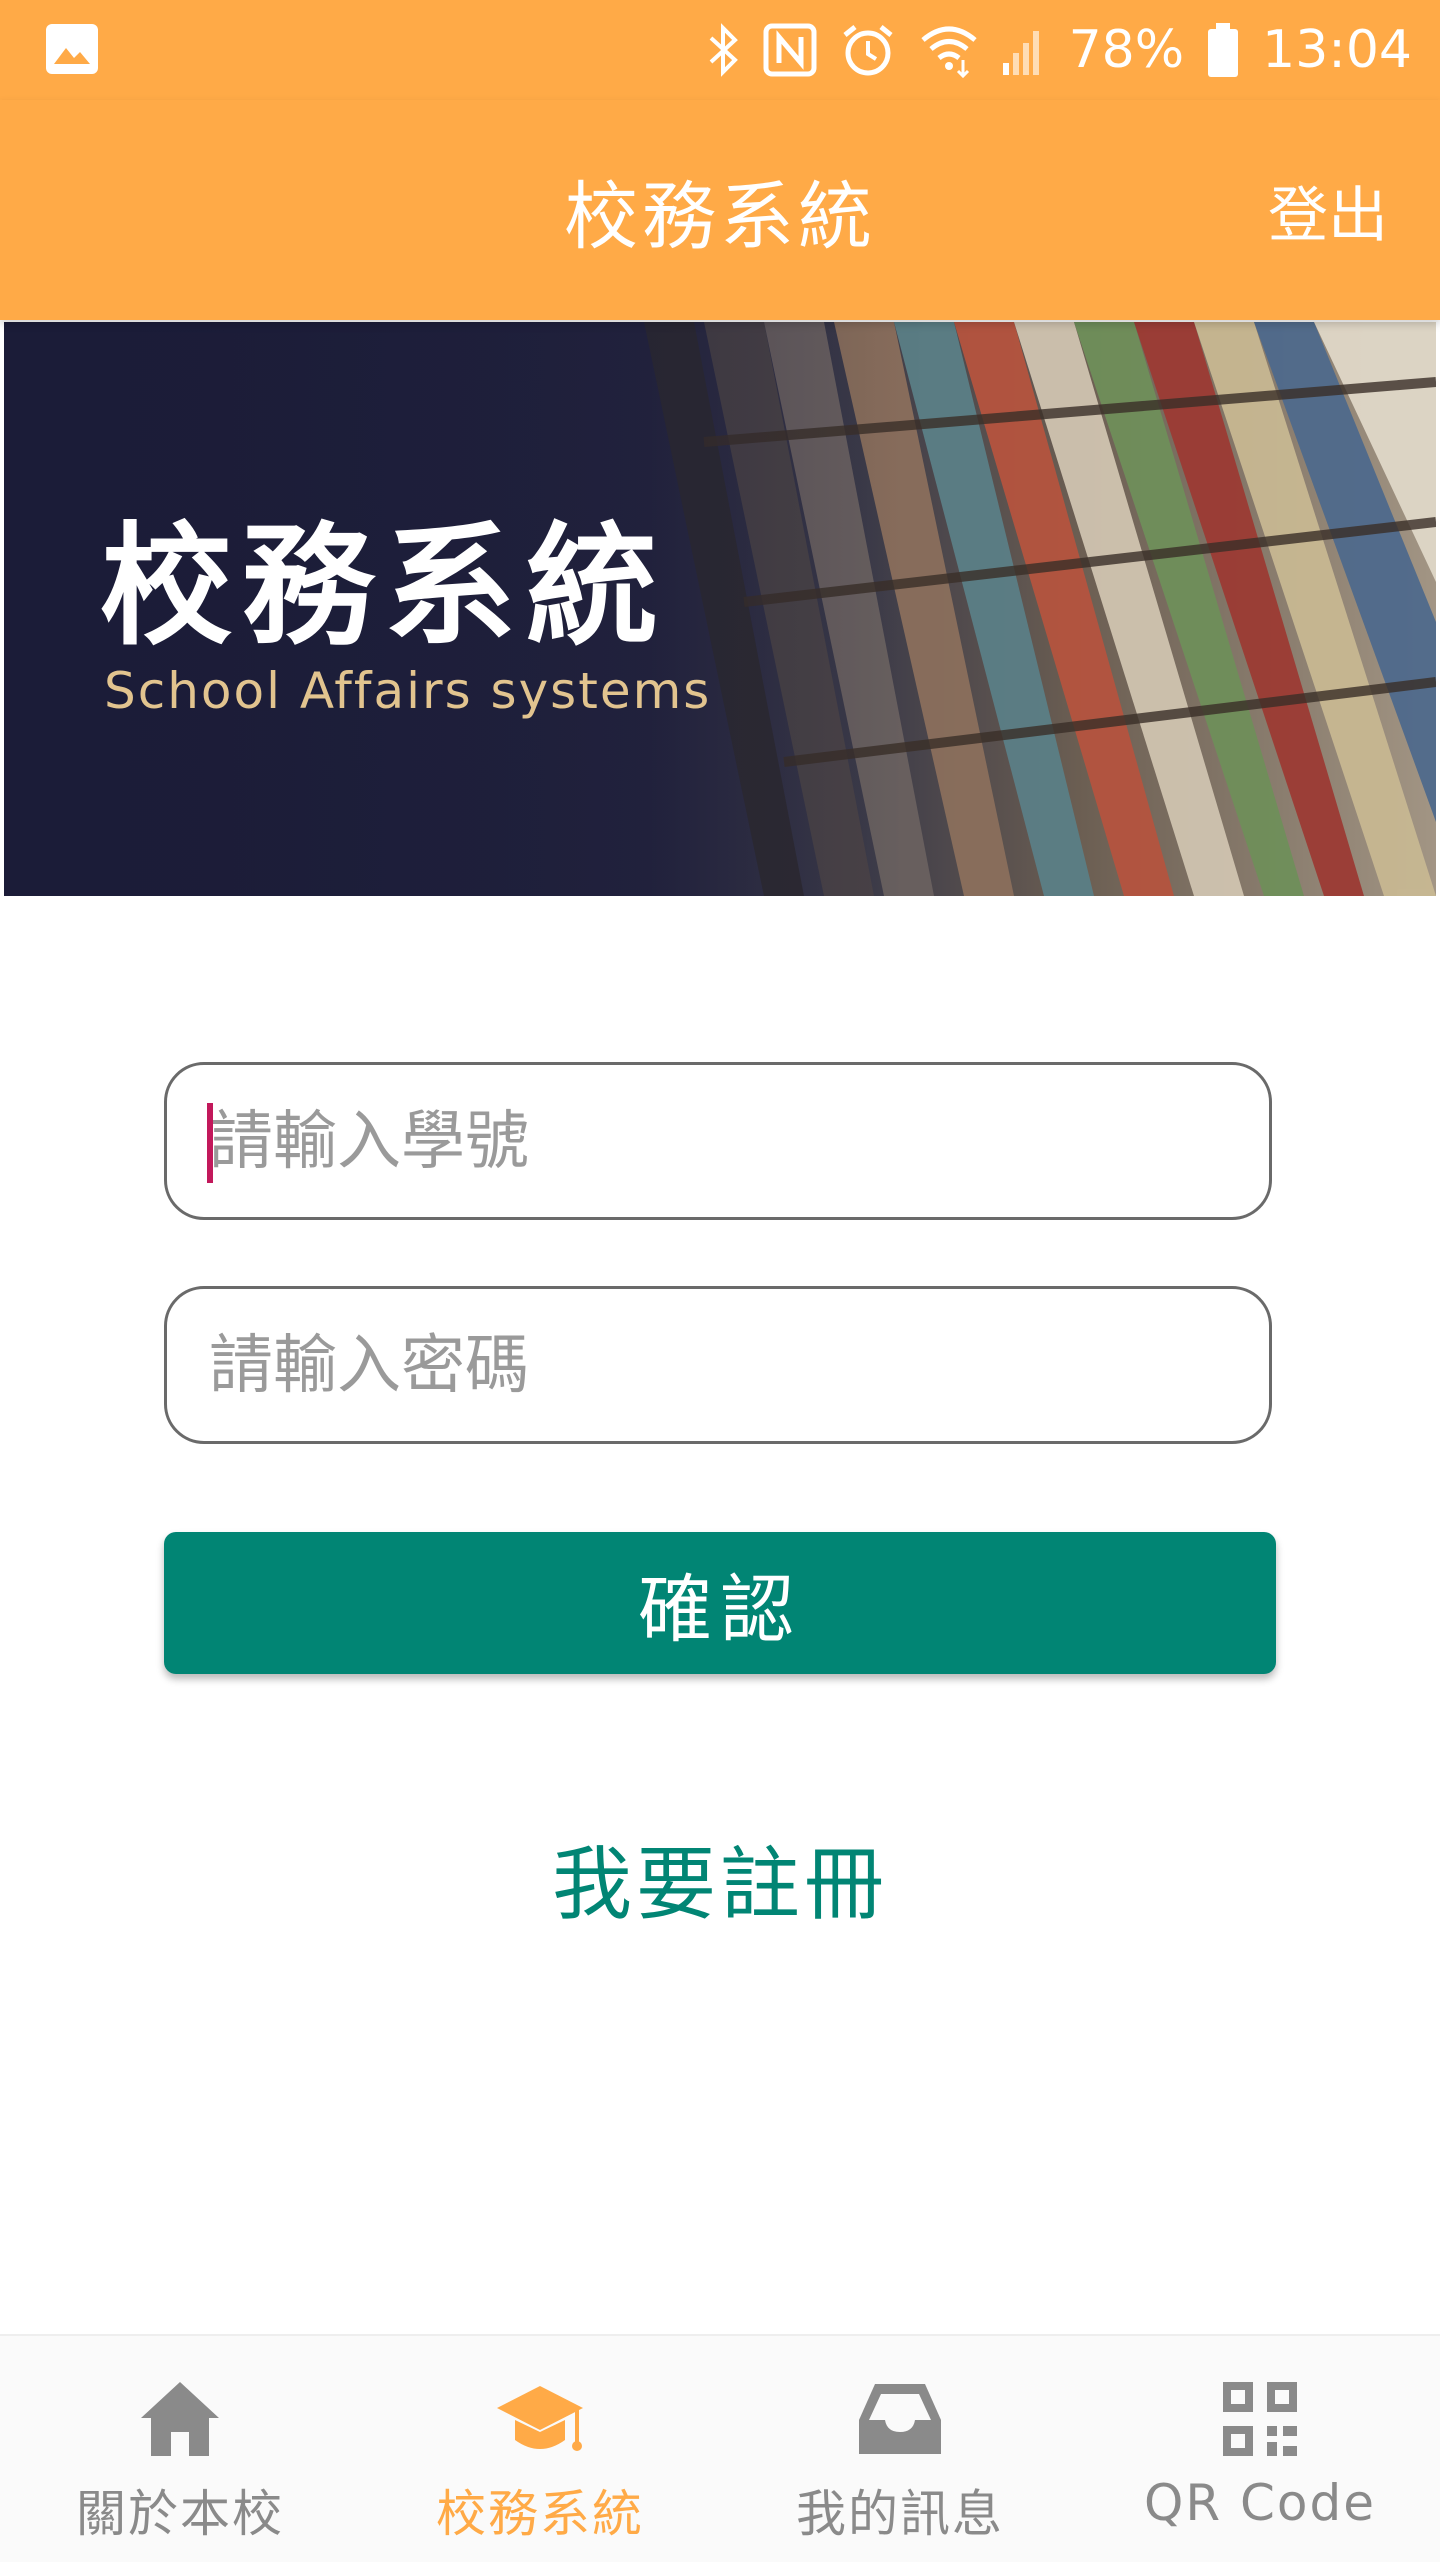 This screenshot has height=2562, width=1440. I want to click on signal-icon, so click(1024, 50).